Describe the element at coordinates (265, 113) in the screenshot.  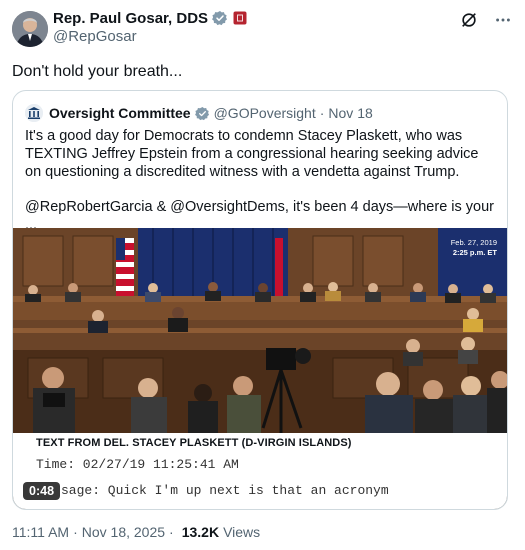
I see `quote-author-handle: @GOPoversight` at that location.